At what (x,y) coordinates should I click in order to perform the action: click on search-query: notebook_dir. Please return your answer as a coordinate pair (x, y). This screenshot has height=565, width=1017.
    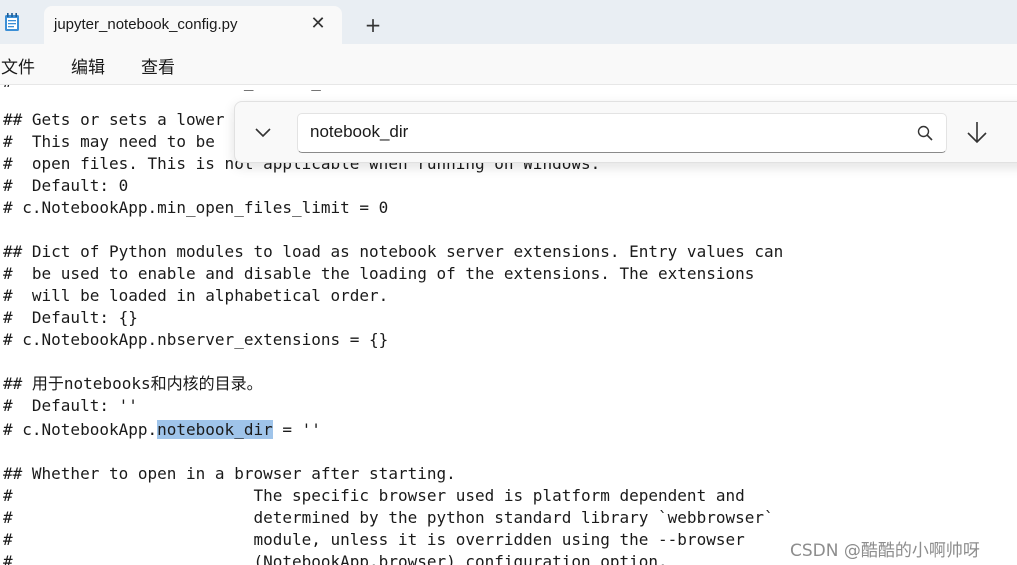
    Looking at the image, I should click on (359, 131).